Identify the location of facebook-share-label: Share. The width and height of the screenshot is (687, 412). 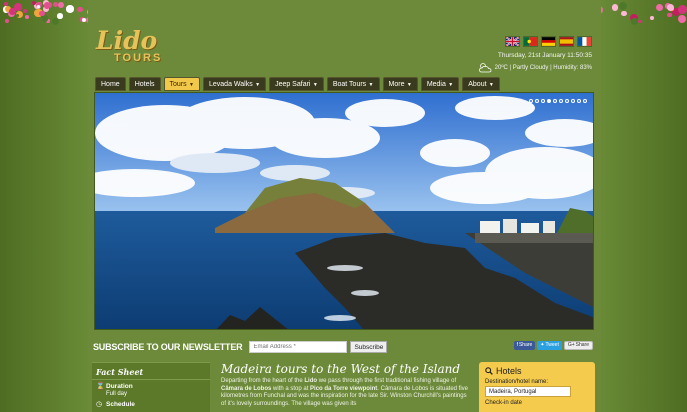
(525, 345).